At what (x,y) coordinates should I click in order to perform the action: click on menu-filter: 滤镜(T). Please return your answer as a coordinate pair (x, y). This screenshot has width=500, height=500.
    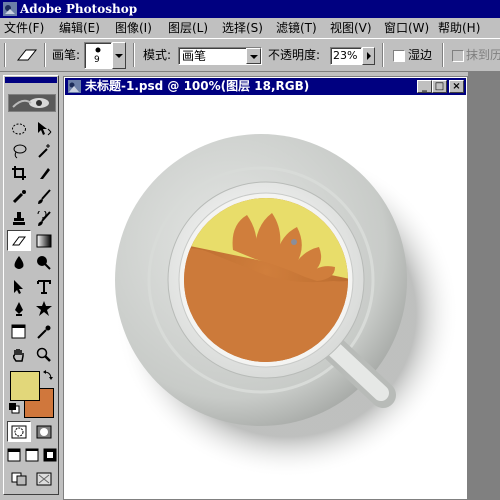
    Looking at the image, I should click on (296, 28).